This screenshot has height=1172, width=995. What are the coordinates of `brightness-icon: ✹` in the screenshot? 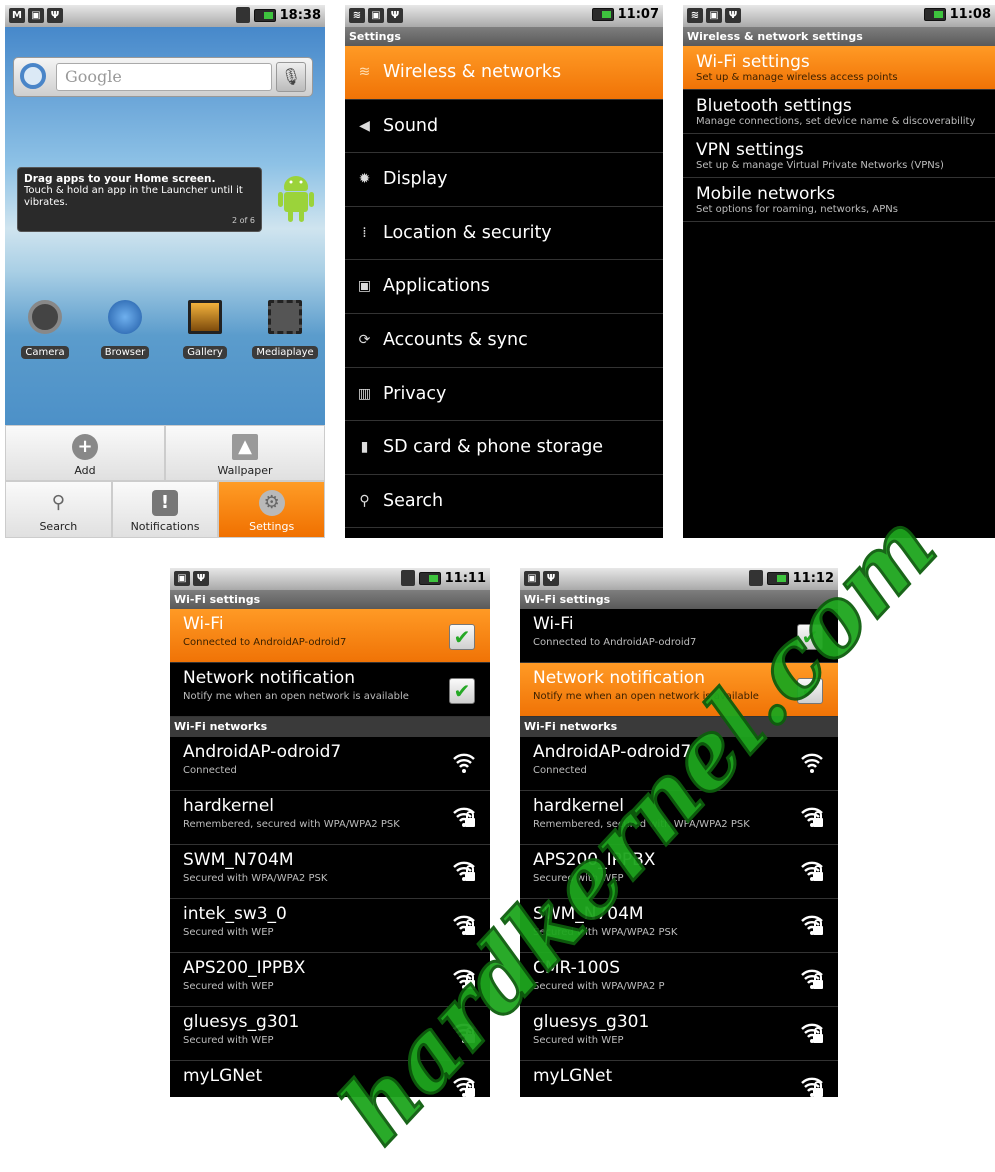 It's located at (364, 179).